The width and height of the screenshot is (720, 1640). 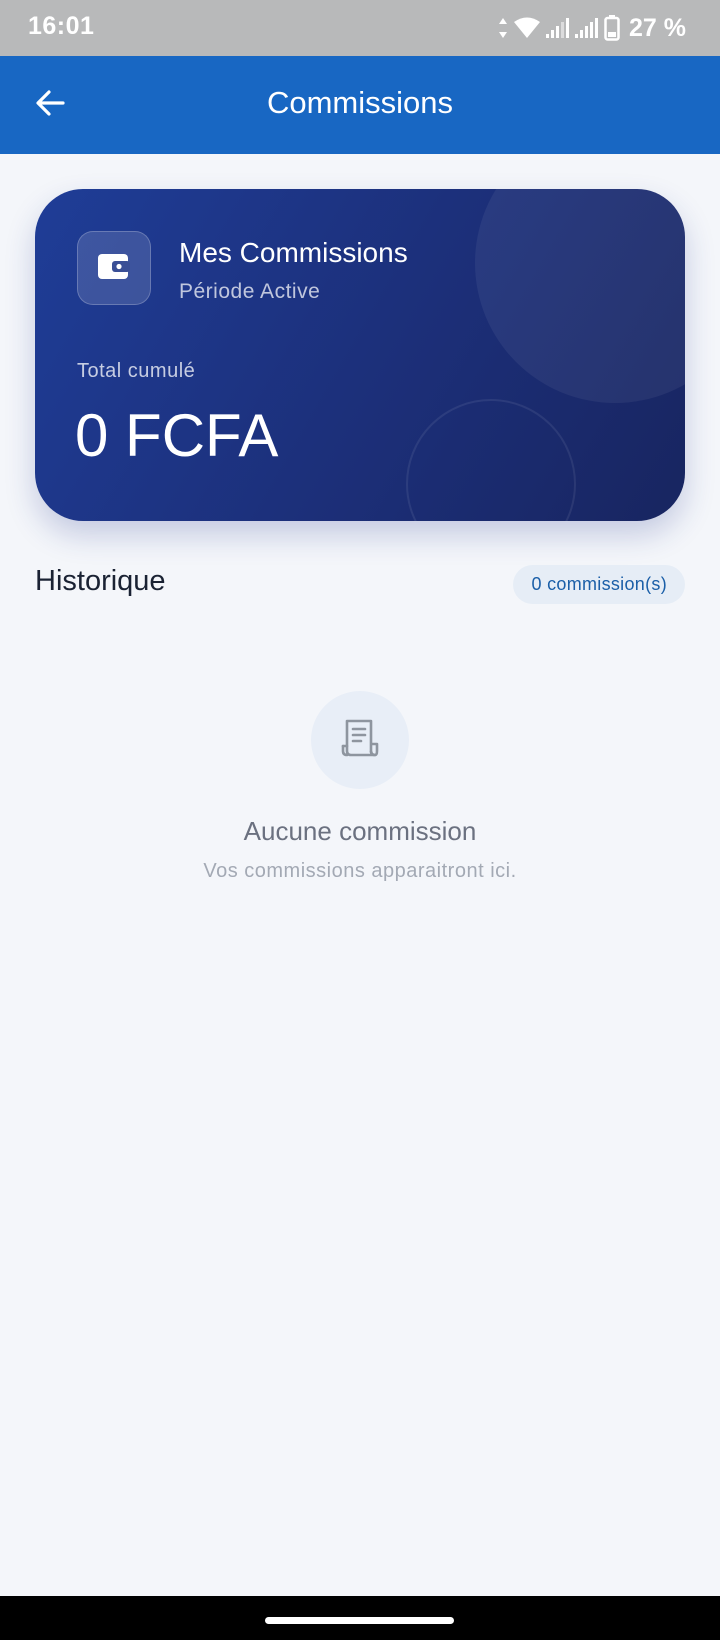 I want to click on wallet-icon, so click(x=114, y=268).